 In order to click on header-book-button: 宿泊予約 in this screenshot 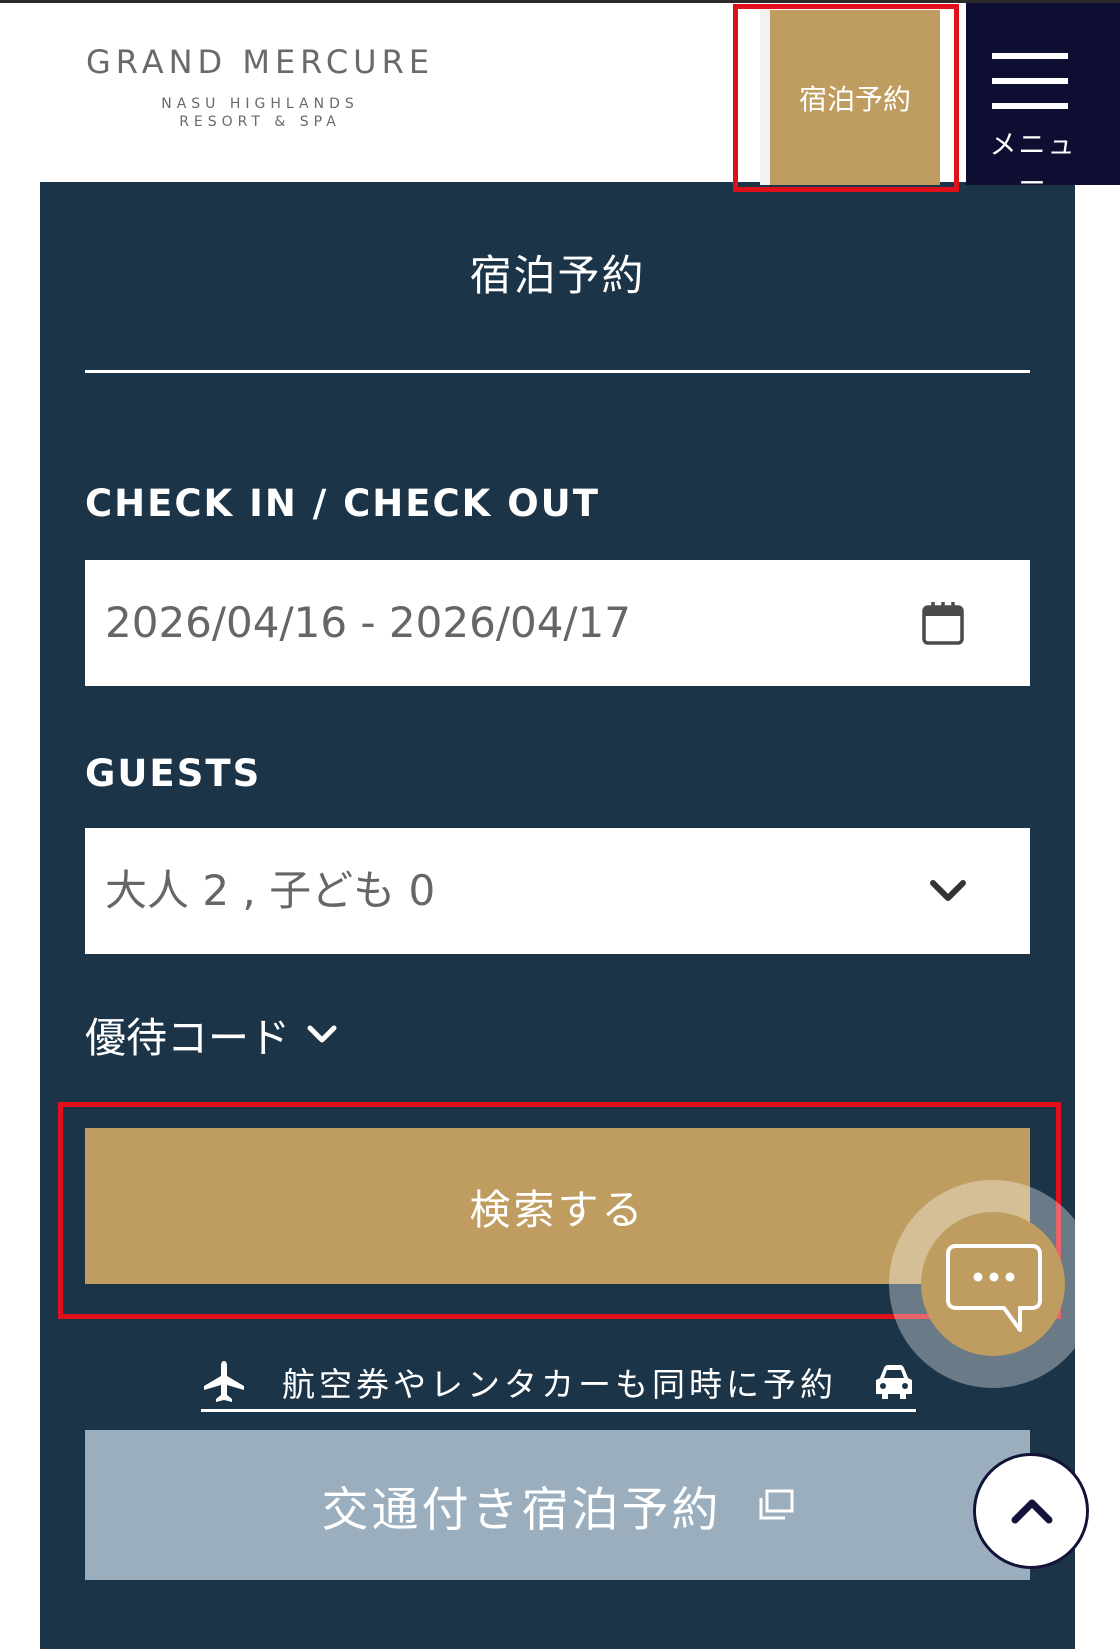, I will do `click(850, 97)`.